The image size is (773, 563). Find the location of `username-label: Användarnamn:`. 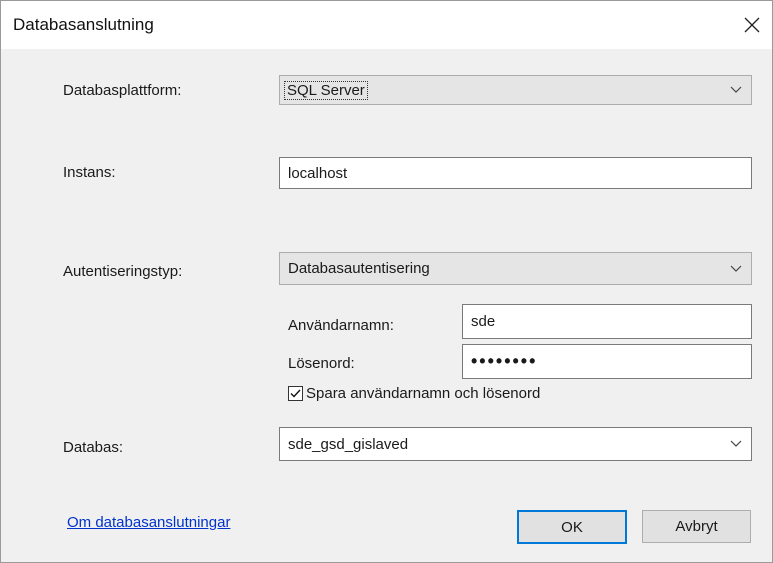

username-label: Användarnamn: is located at coordinates (341, 325).